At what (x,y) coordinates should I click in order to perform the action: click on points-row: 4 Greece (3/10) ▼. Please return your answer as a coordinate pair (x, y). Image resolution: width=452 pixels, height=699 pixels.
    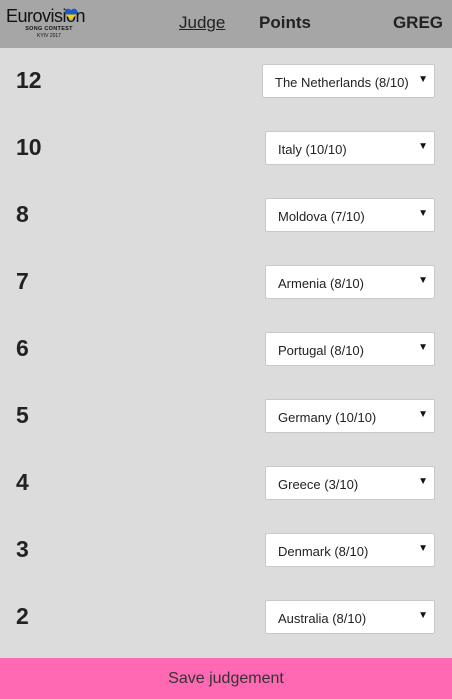
    Looking at the image, I should click on (226, 484).